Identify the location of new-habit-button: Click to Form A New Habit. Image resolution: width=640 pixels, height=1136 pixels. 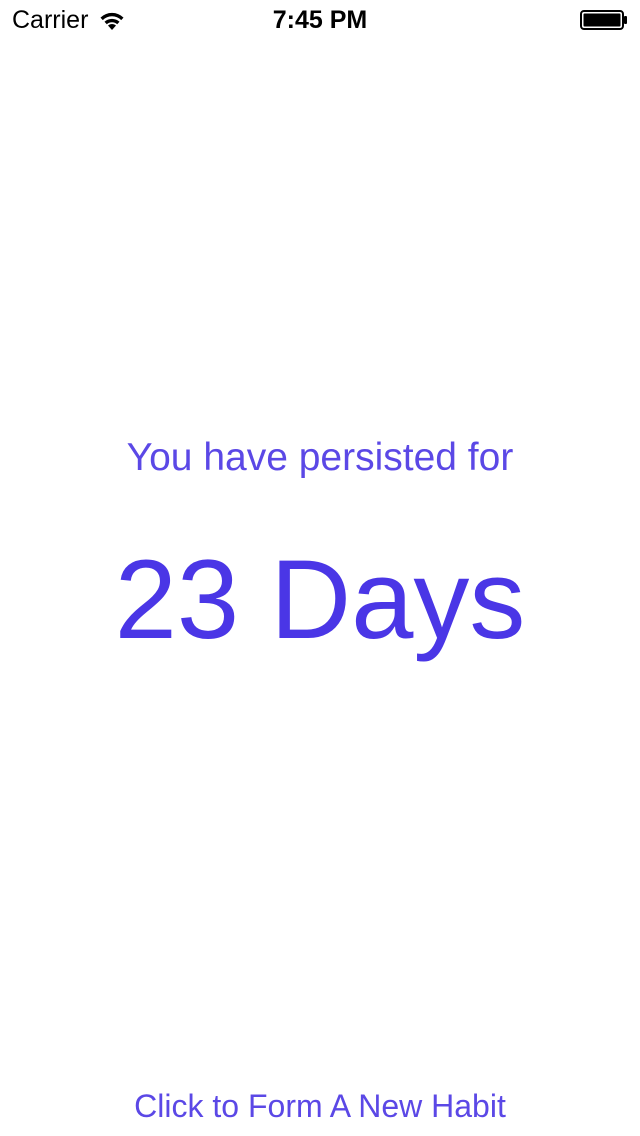
(320, 1106).